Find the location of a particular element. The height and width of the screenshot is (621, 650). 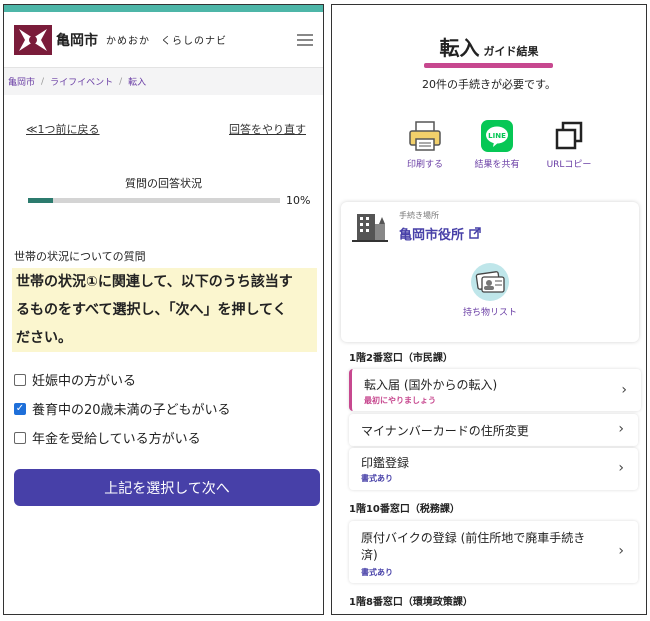

place-card: 手続き場所 亀岡市役所 持ち物リスト is located at coordinates (490, 272).